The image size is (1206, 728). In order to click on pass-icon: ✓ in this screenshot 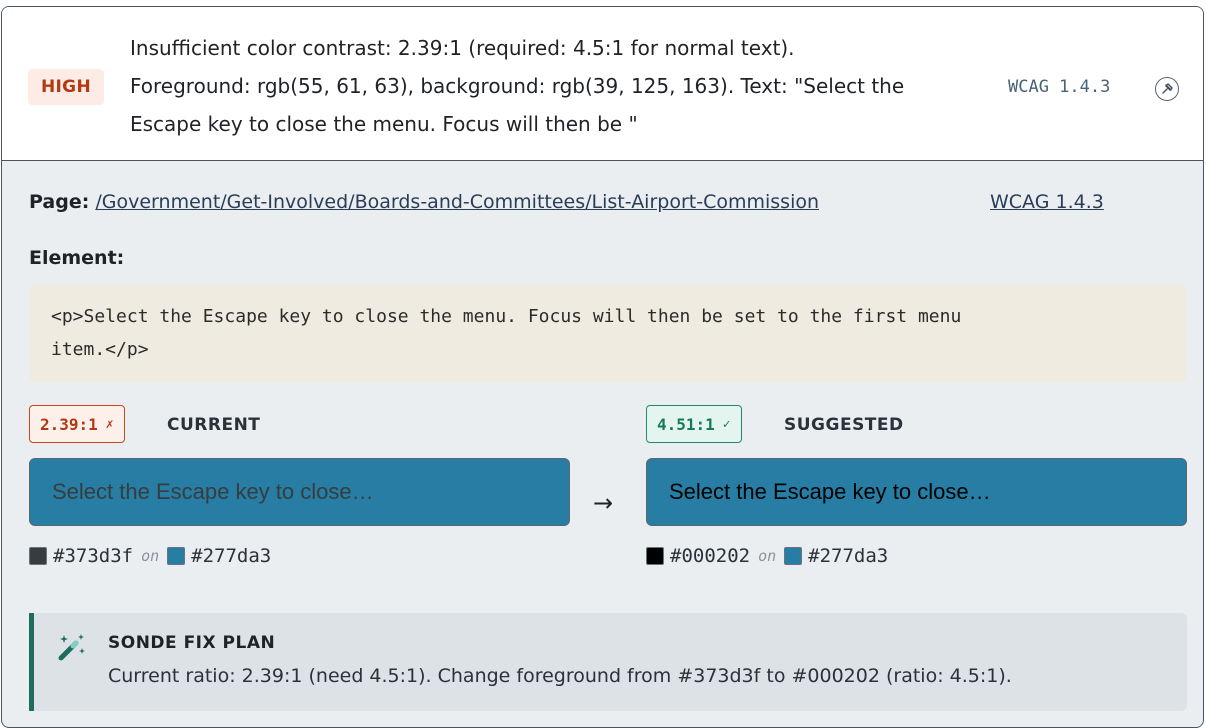, I will do `click(726, 424)`.